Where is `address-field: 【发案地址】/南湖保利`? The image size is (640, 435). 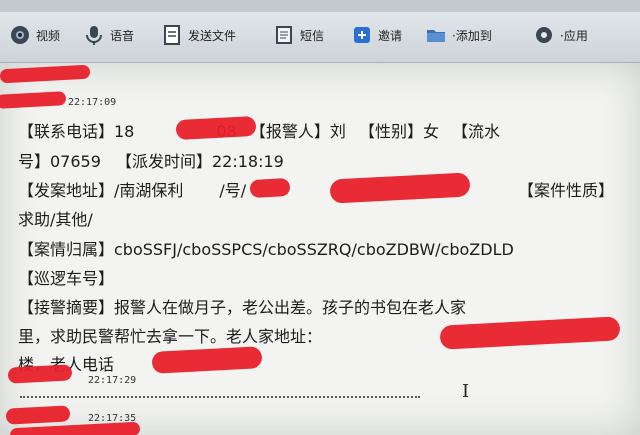
address-field: 【发案地址】/南湖保利 is located at coordinates (101, 190).